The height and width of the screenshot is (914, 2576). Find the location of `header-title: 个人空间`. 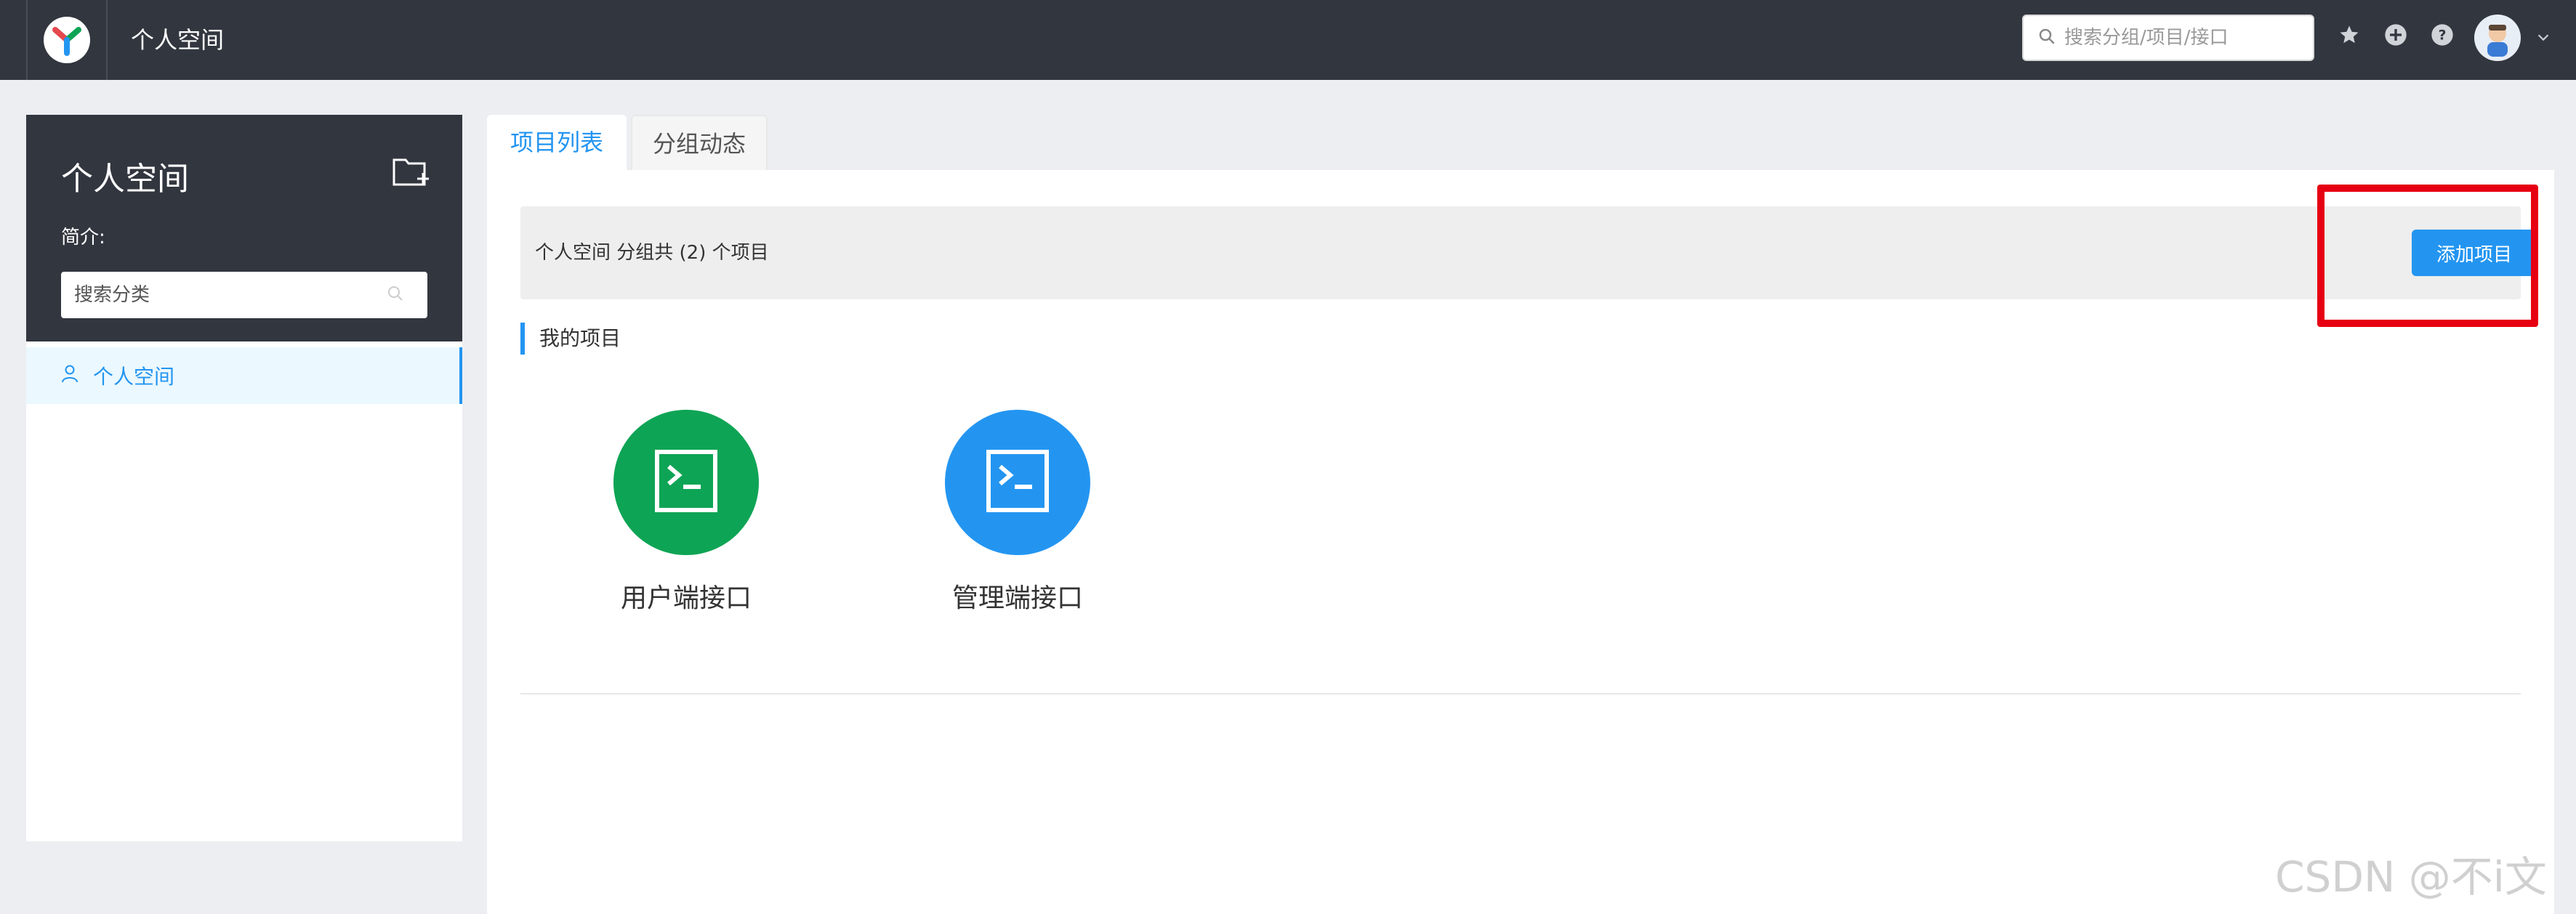

header-title: 个人空间 is located at coordinates (178, 40).